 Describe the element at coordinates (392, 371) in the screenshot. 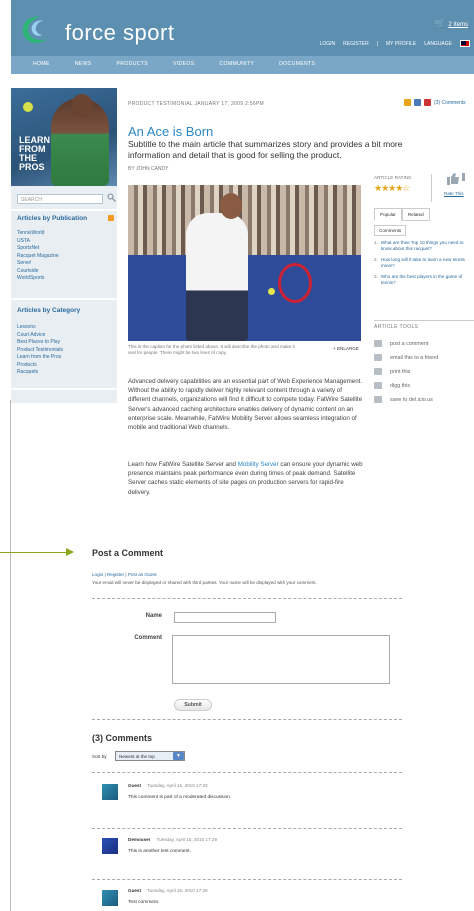

I see `tool-print: print this` at that location.